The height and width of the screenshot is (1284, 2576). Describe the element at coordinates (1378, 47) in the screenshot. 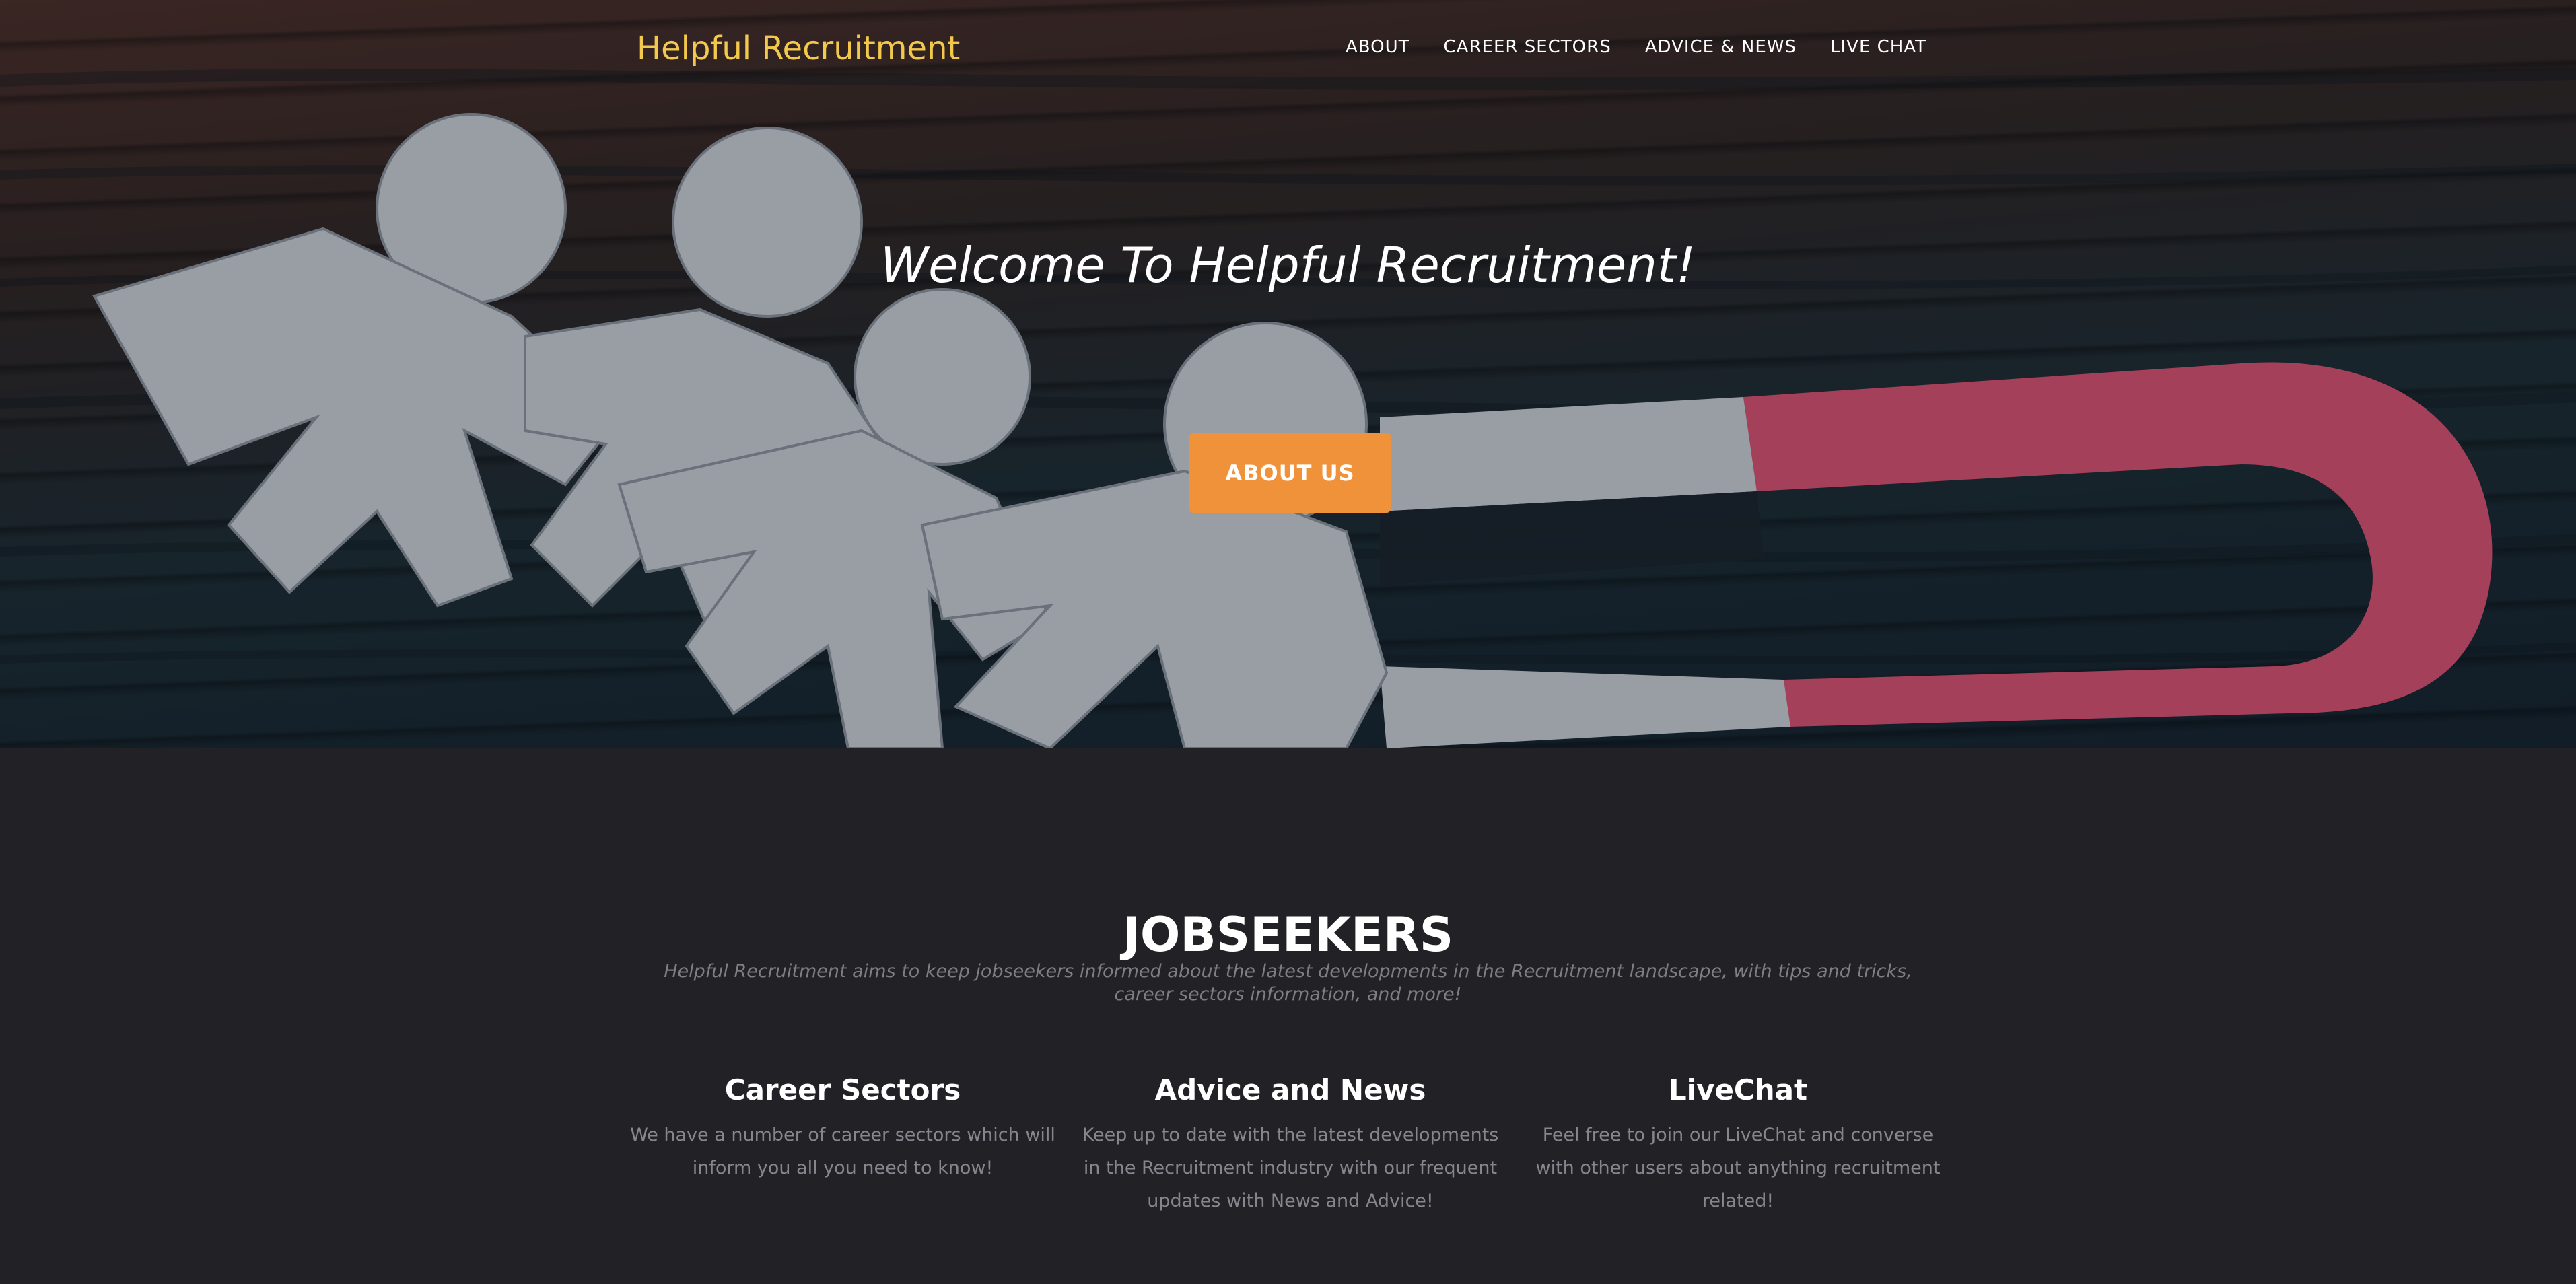

I see `nav-about: ABOUT` at that location.